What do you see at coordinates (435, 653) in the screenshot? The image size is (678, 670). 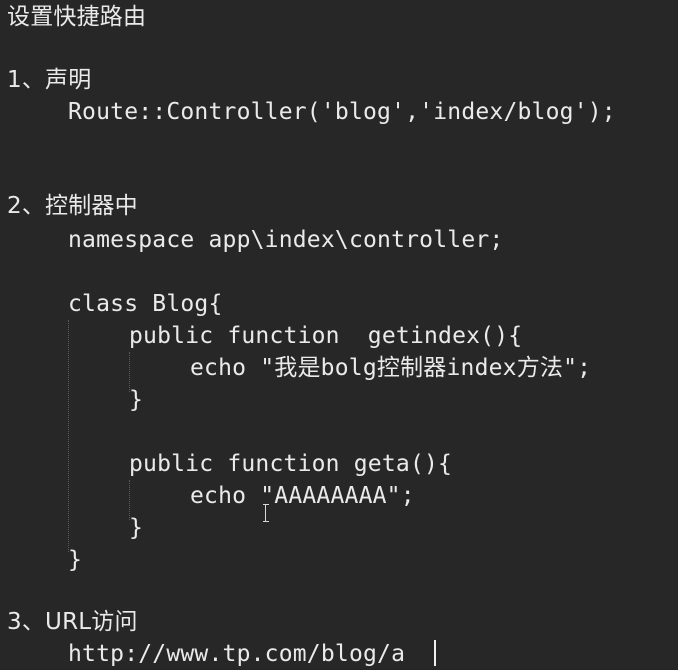 I see `text-caret` at bounding box center [435, 653].